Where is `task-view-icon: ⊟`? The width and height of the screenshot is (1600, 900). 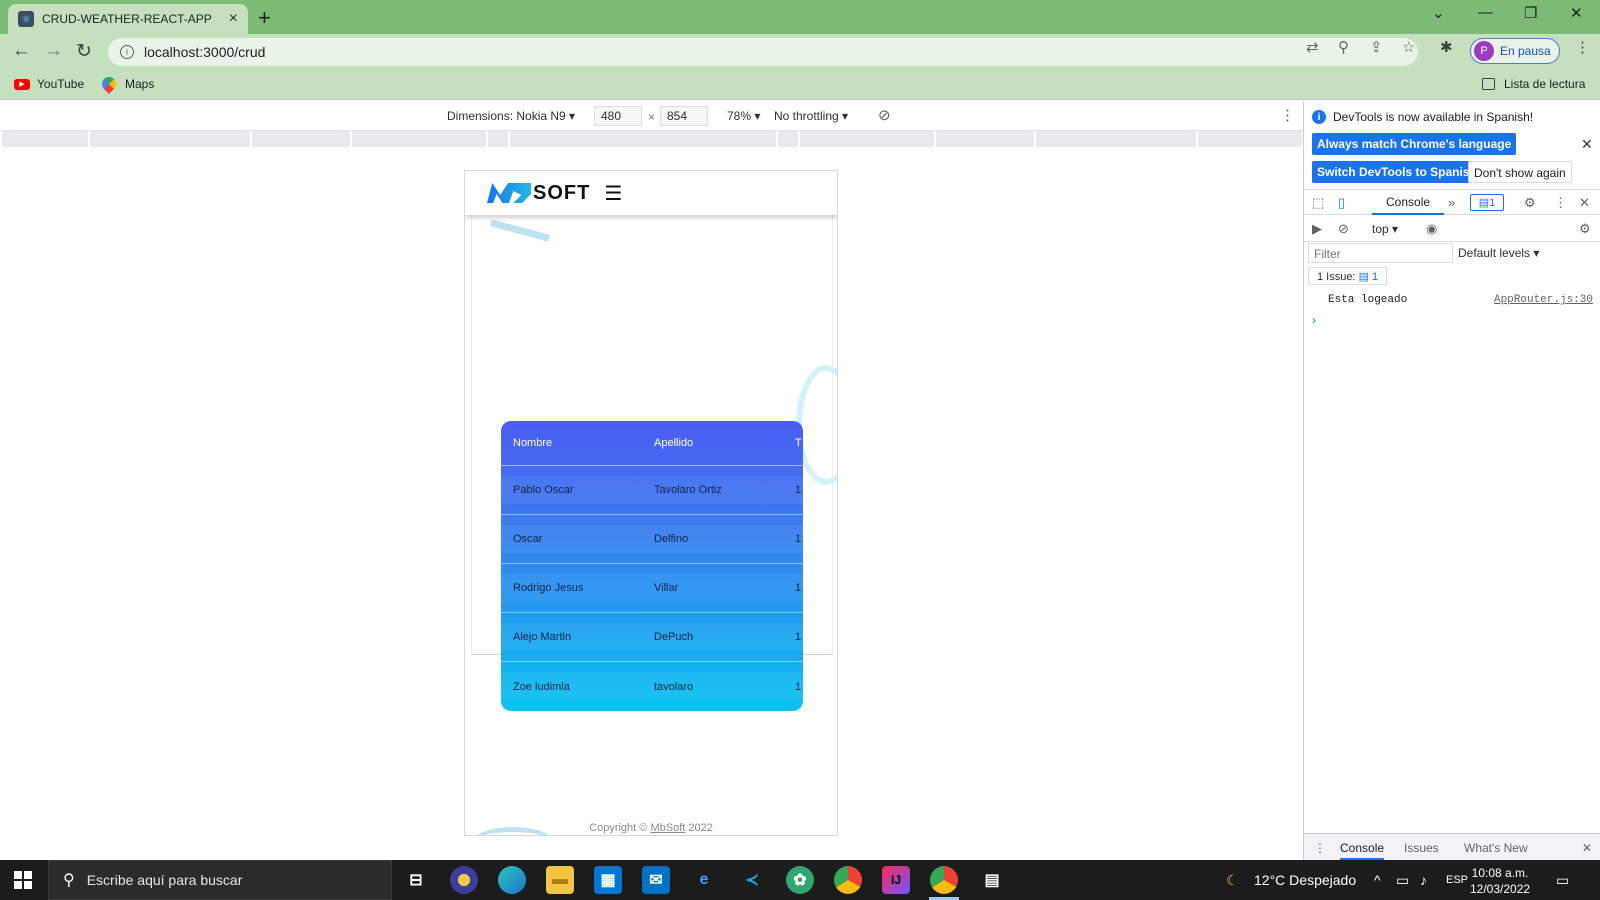 task-view-icon: ⊟ is located at coordinates (416, 880).